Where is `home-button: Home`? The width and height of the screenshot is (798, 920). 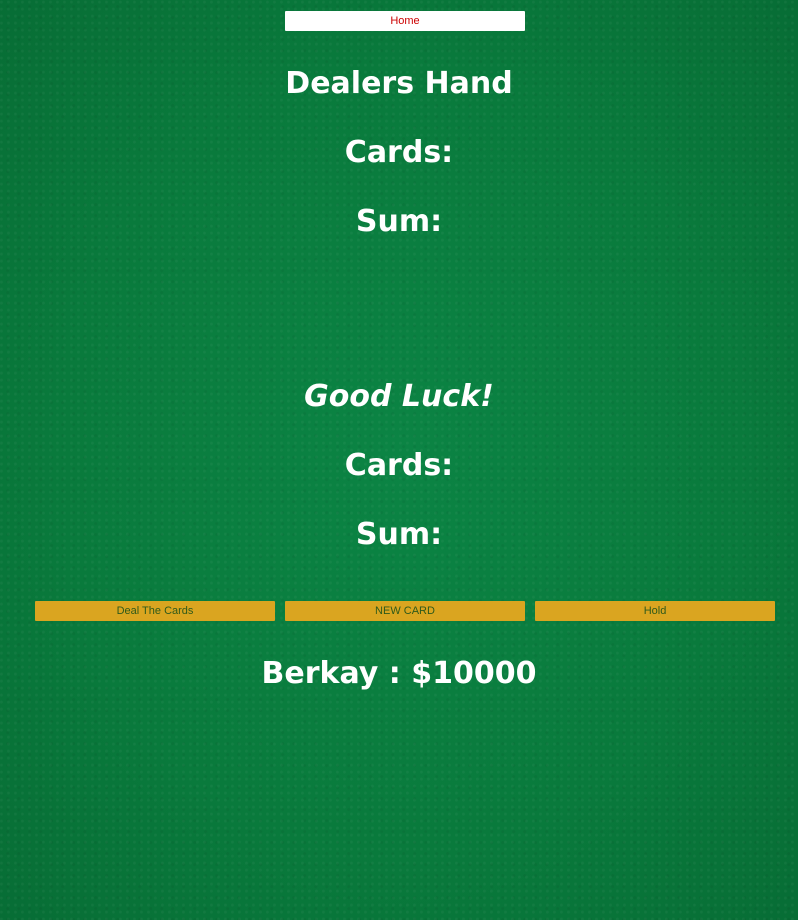 home-button: Home is located at coordinates (405, 21).